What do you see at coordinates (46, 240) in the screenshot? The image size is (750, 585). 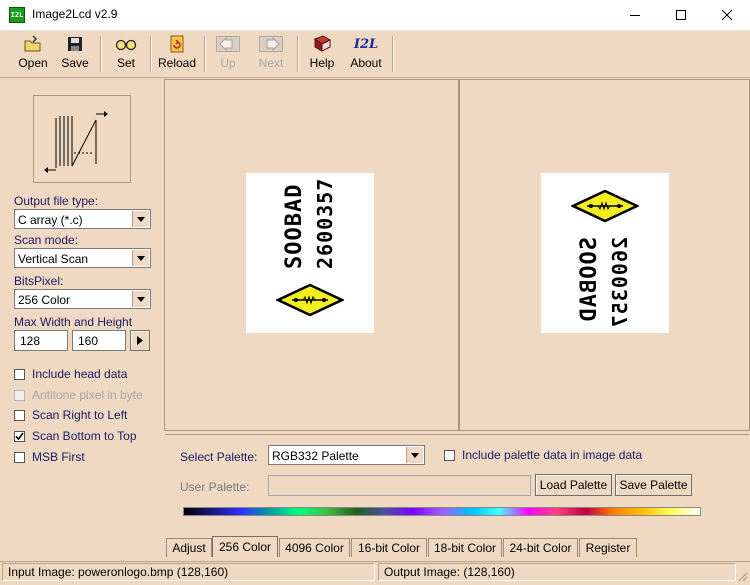 I see `scan-mode-label: Scan mode:` at bounding box center [46, 240].